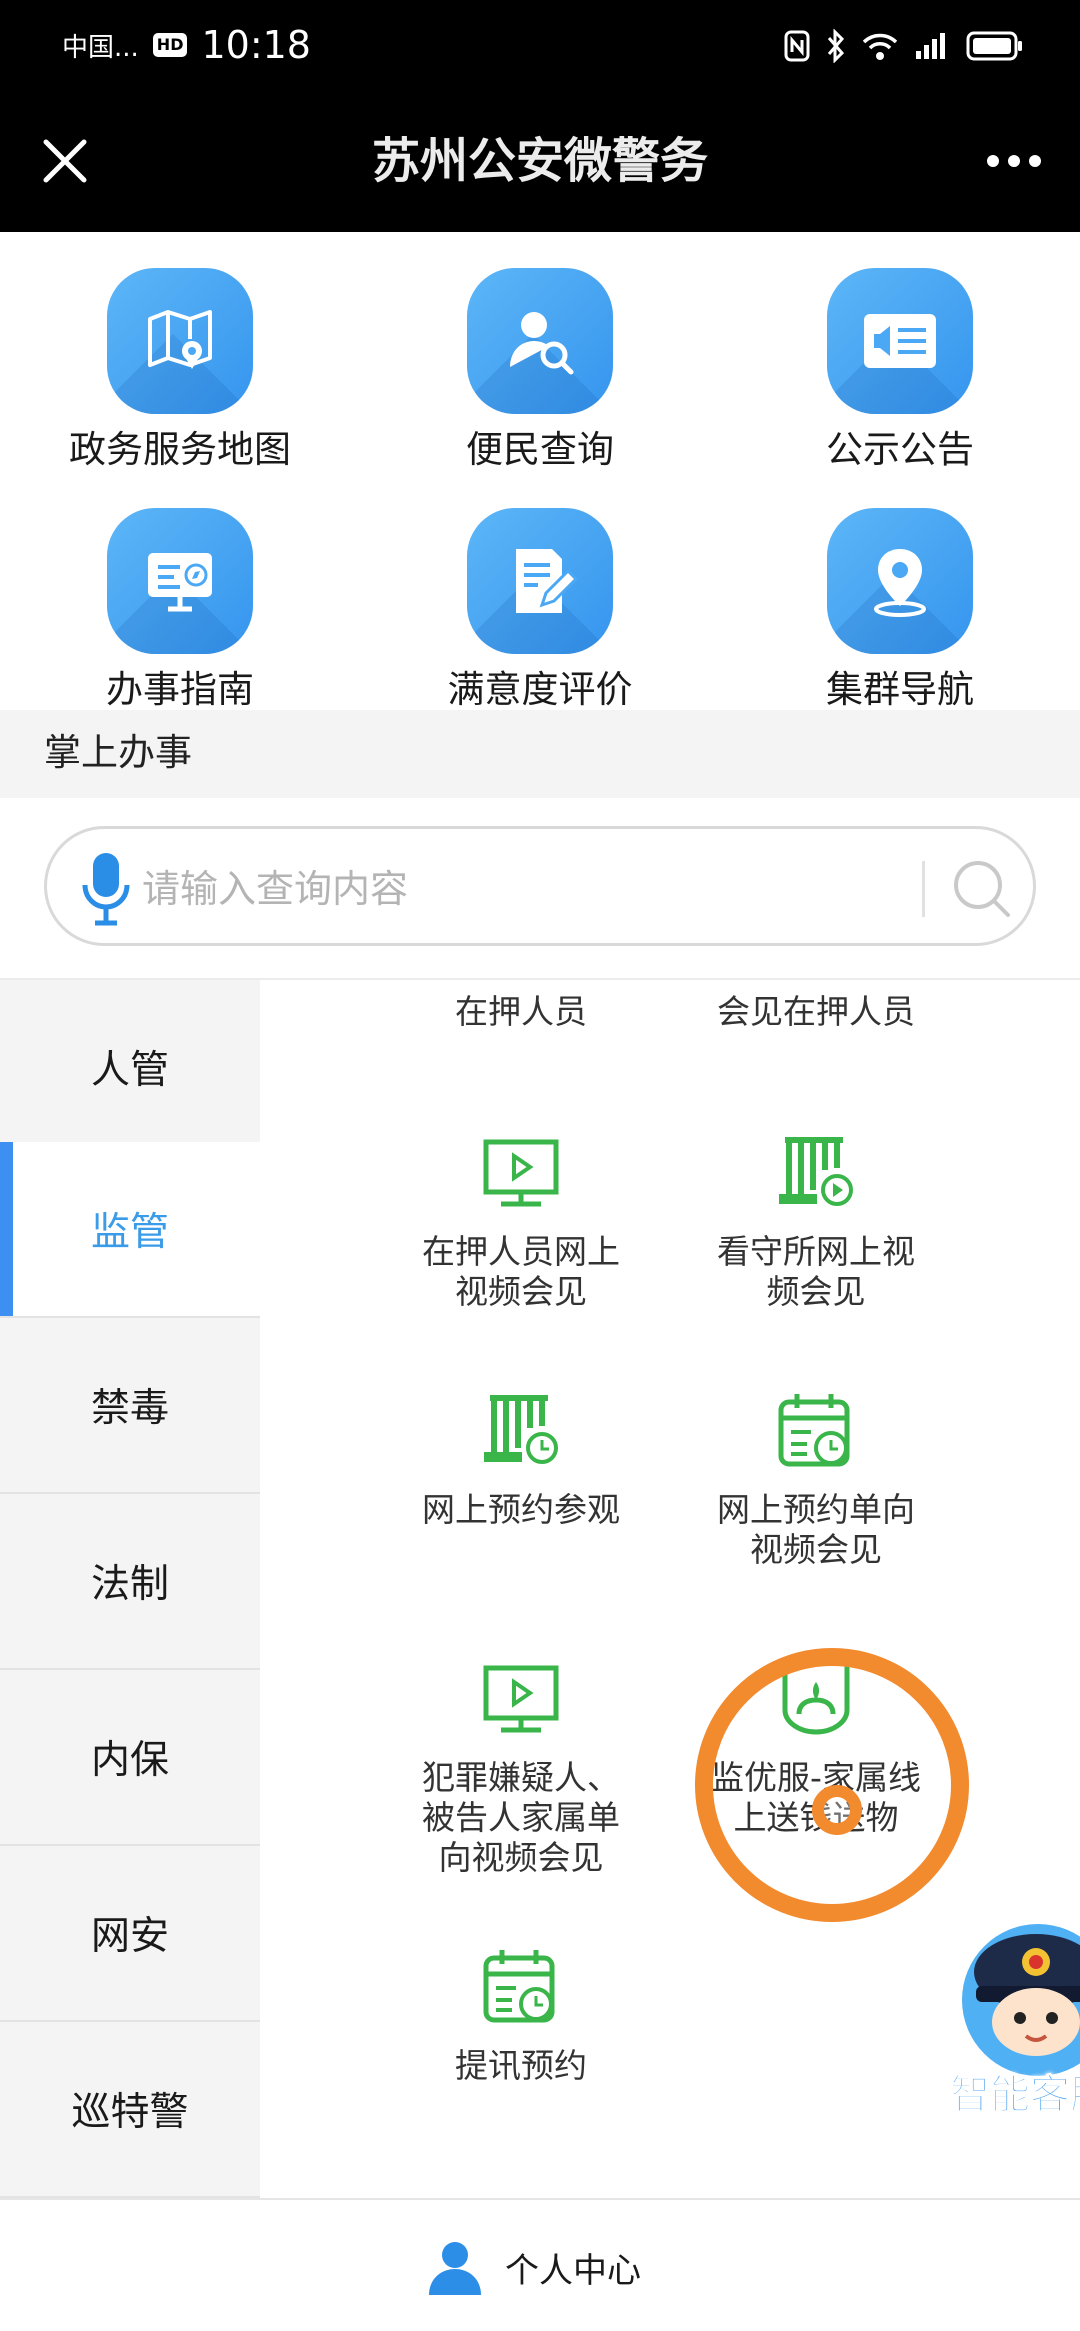  I want to click on quick-item-service-map: 政务服务地图, so click(180, 372).